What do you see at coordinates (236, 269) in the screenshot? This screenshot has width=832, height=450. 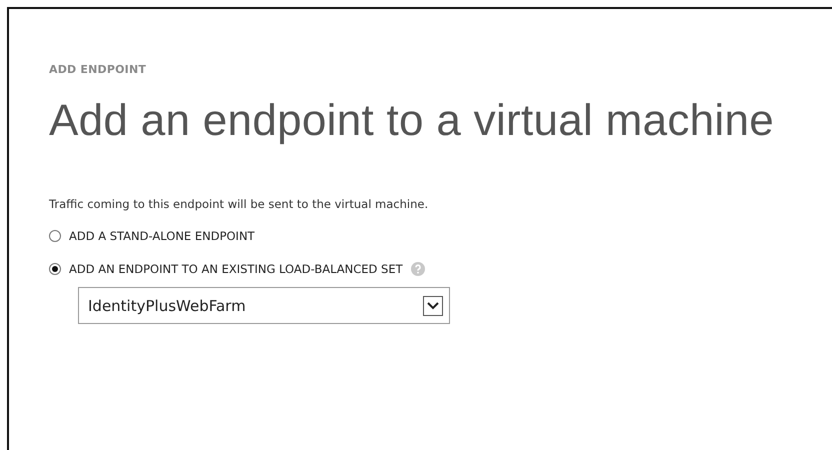 I see `option-label: ADD AN ENDPOINT TO AN EXISTING LOAD-BALANCED SET` at bounding box center [236, 269].